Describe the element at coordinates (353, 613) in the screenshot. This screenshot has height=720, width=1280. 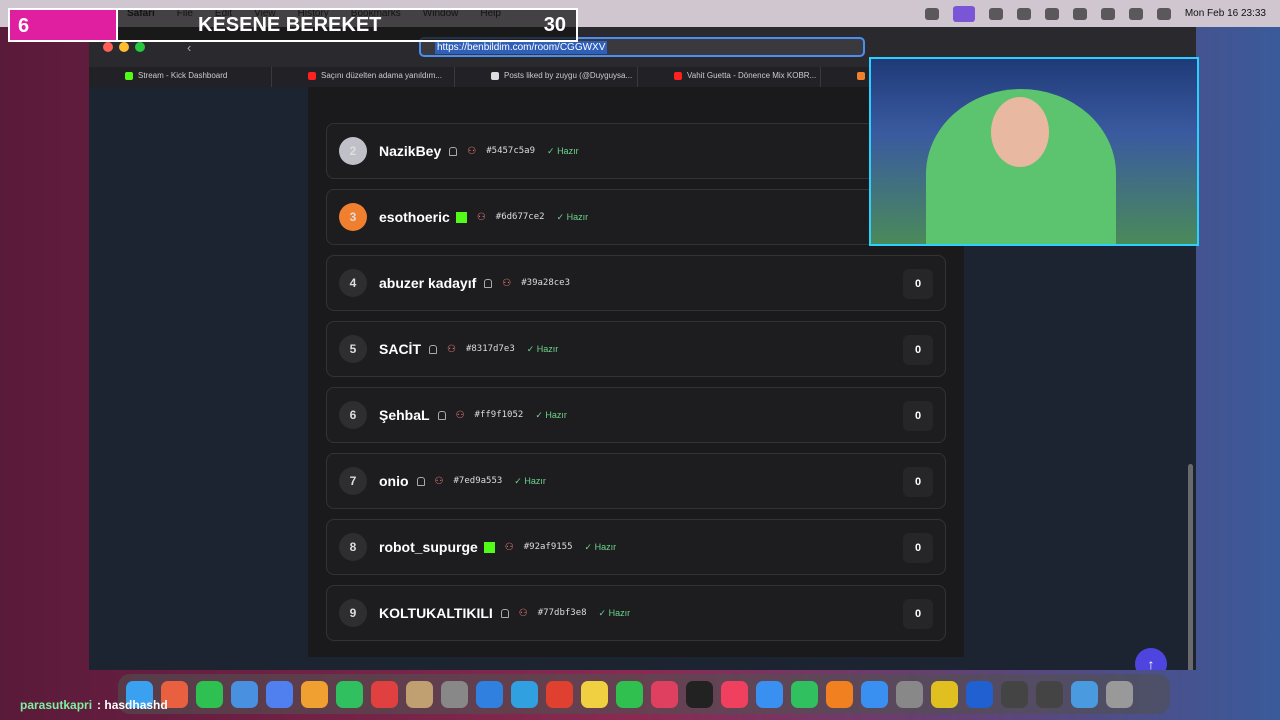
I see `player-rank: 9` at that location.